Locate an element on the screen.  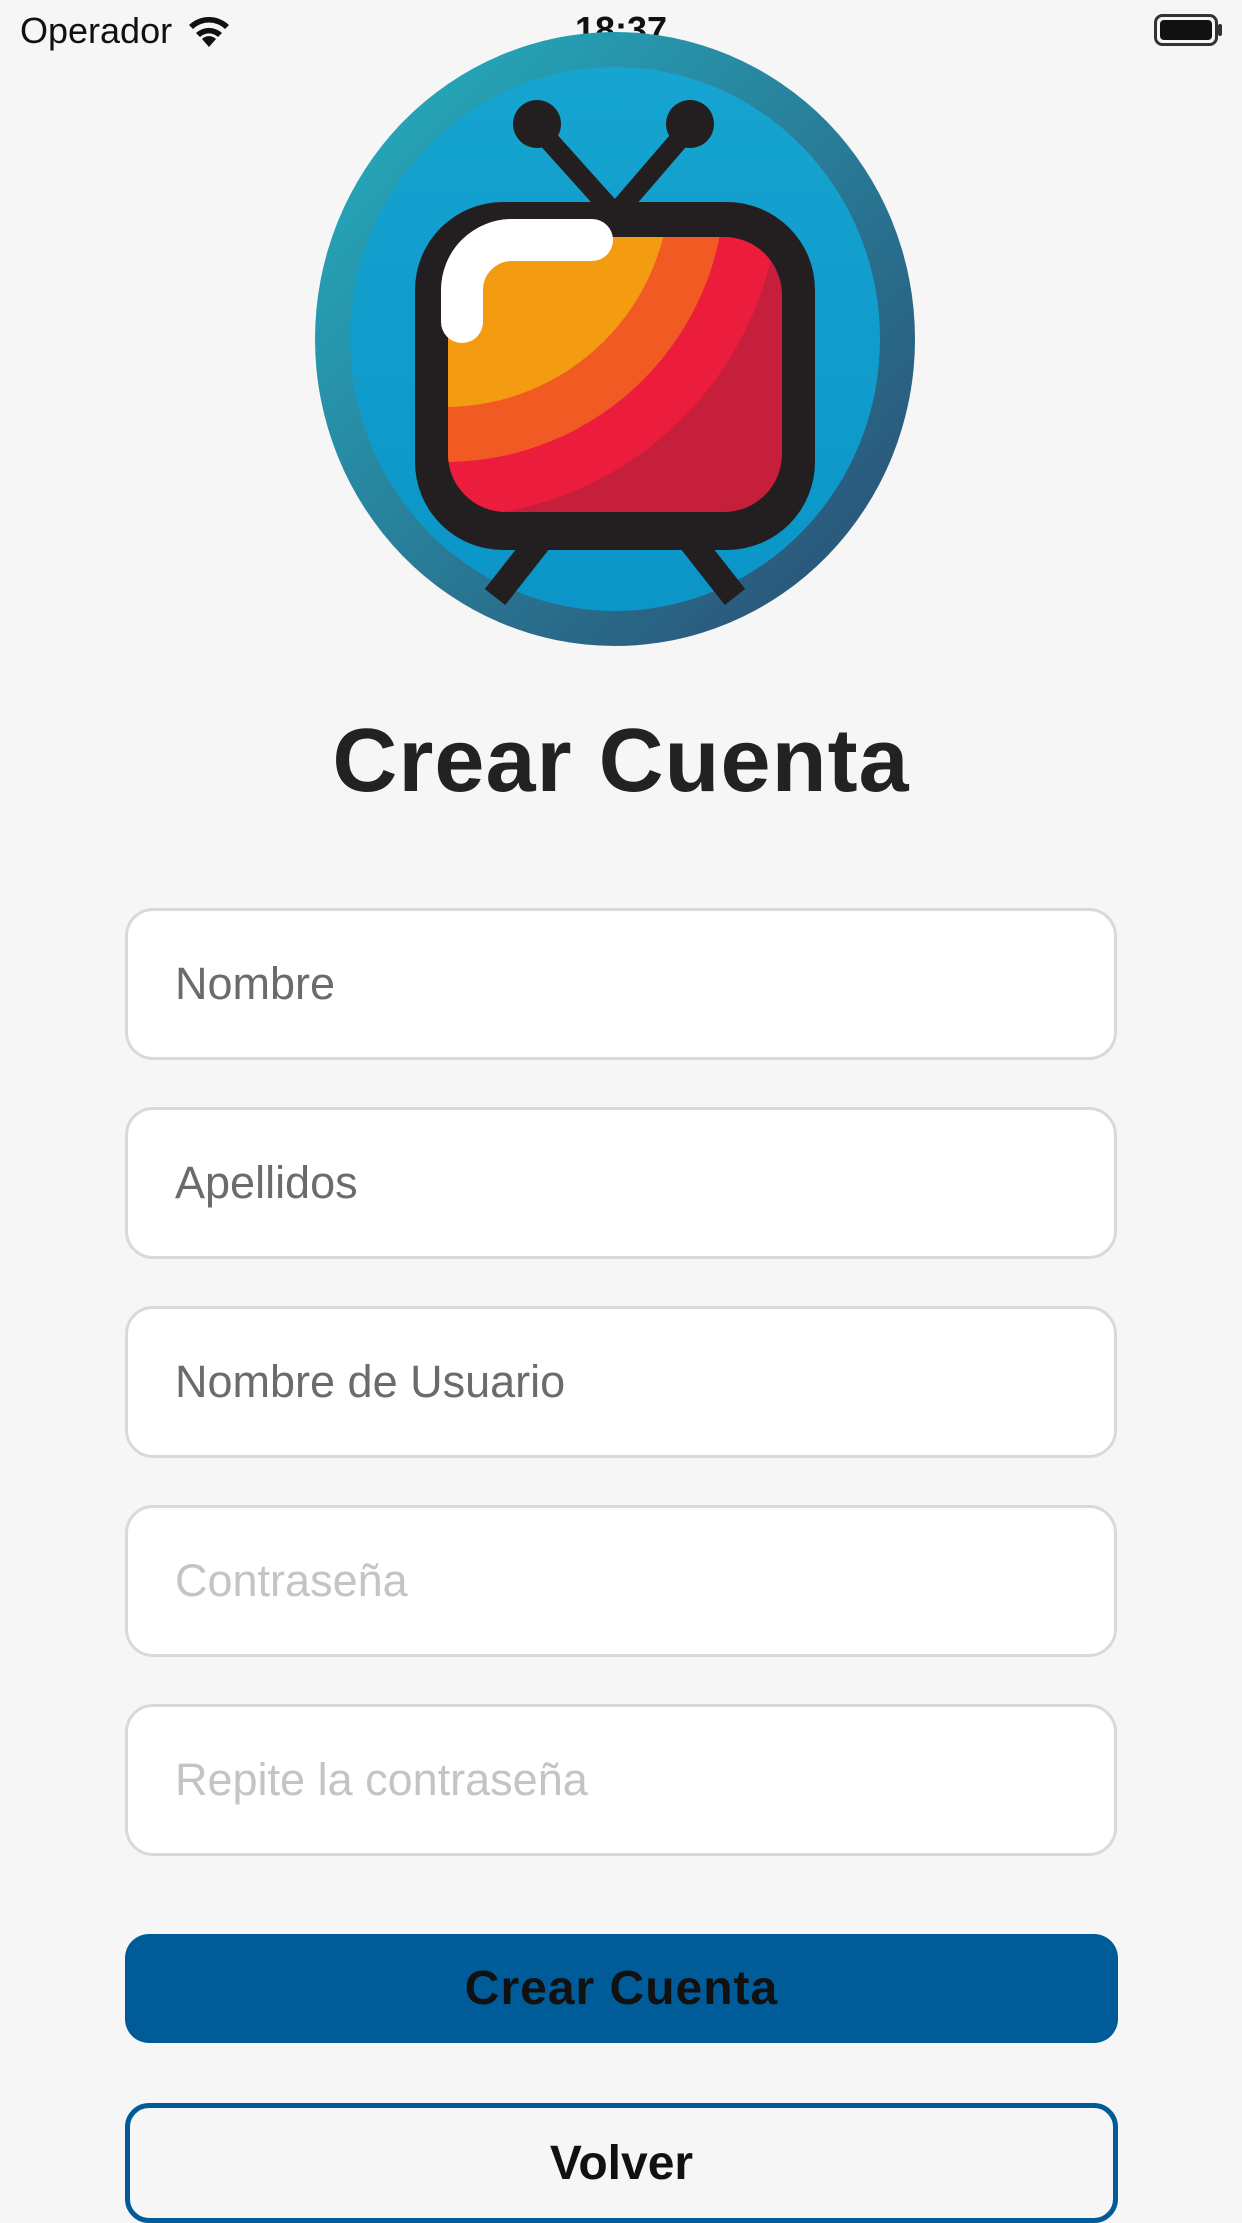
username-placeholder: Nombre de Usuario is located at coordinates (370, 1381).